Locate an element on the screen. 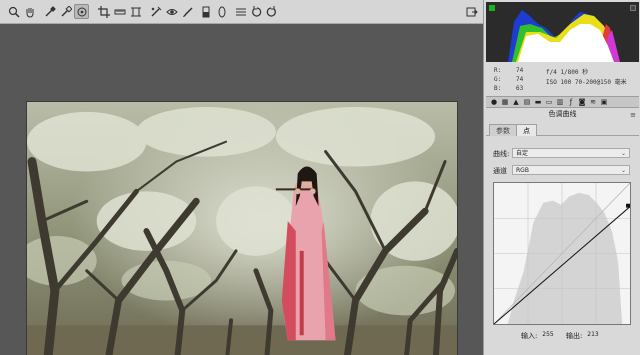 This screenshot has width=640, height=355. detail-icon: ▲ is located at coordinates (516, 102).